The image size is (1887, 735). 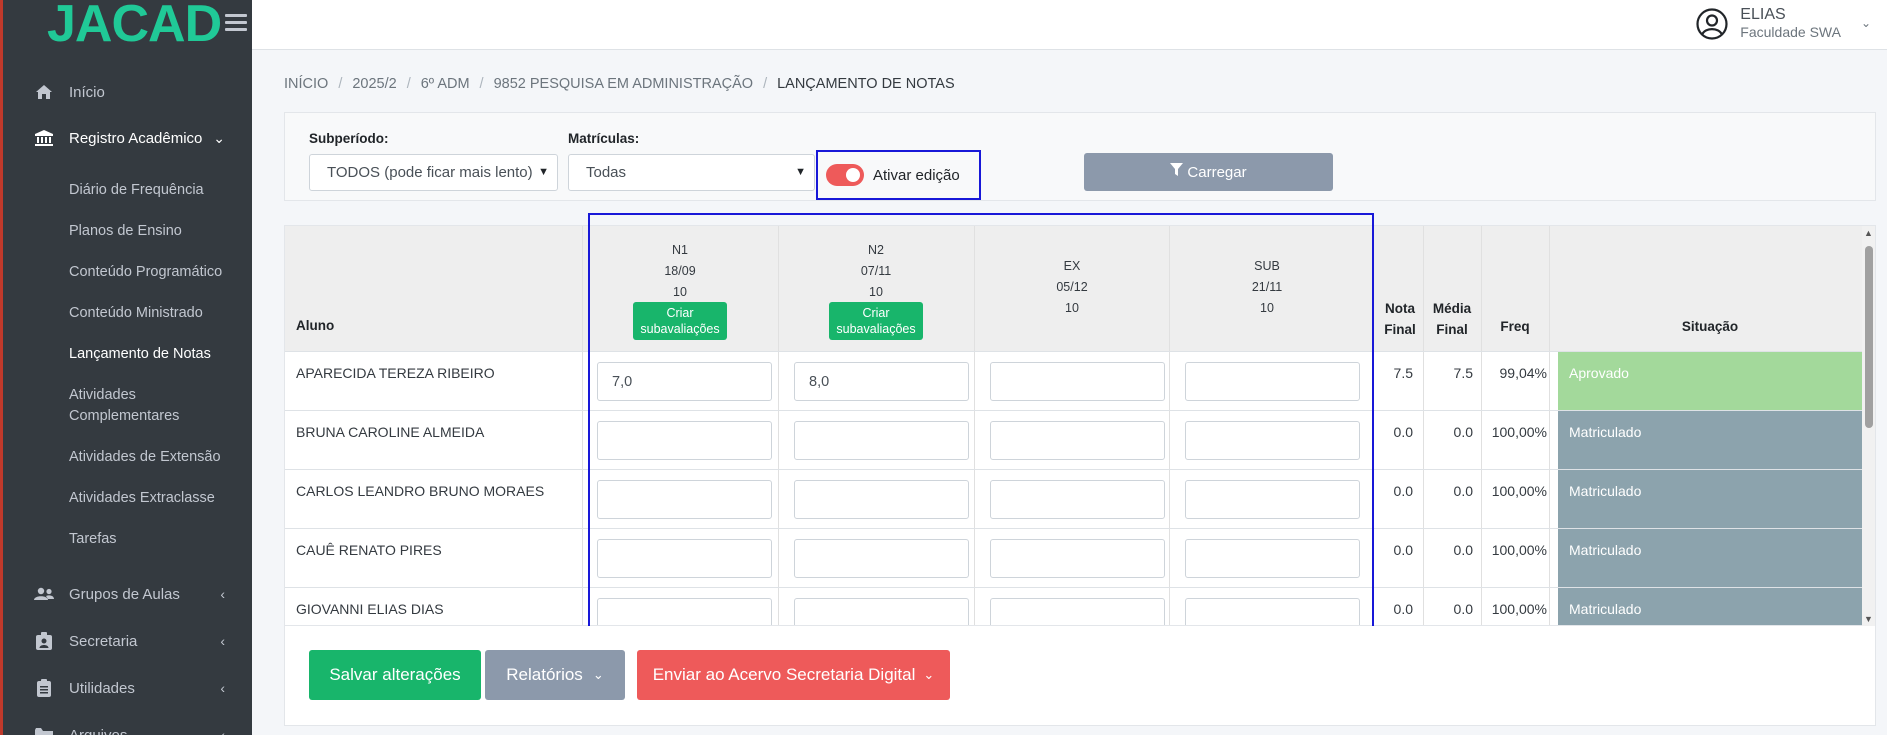 I want to click on sidebar-subitem-atividades-extraclasse: Atividades Extraclasse, so click(x=159, y=498).